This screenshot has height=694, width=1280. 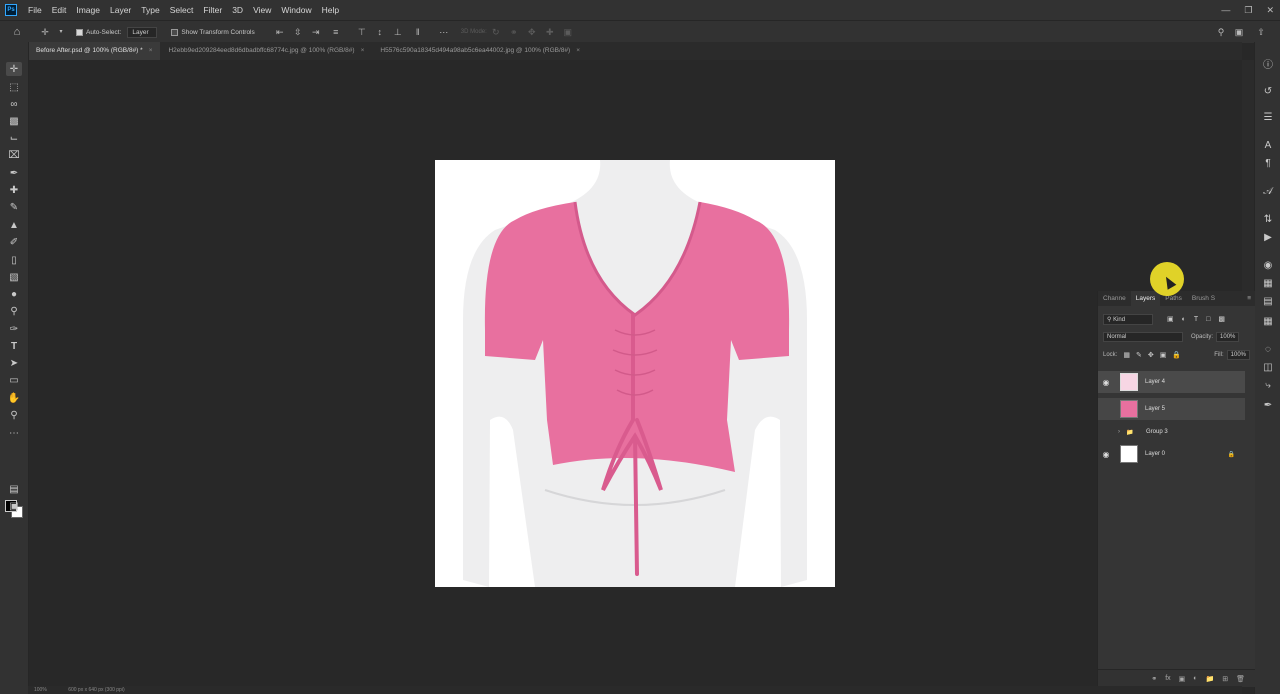 I want to click on layers-icon: ◫, so click(x=1268, y=368).